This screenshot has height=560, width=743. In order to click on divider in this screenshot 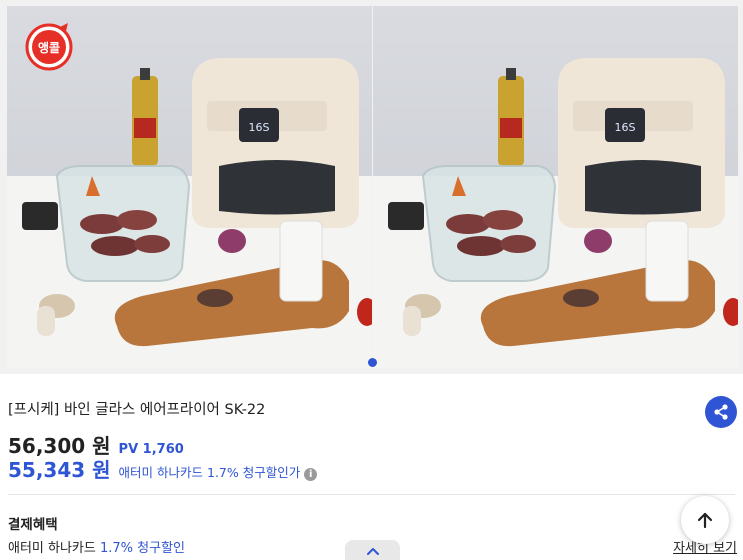, I will do `click(371, 494)`.